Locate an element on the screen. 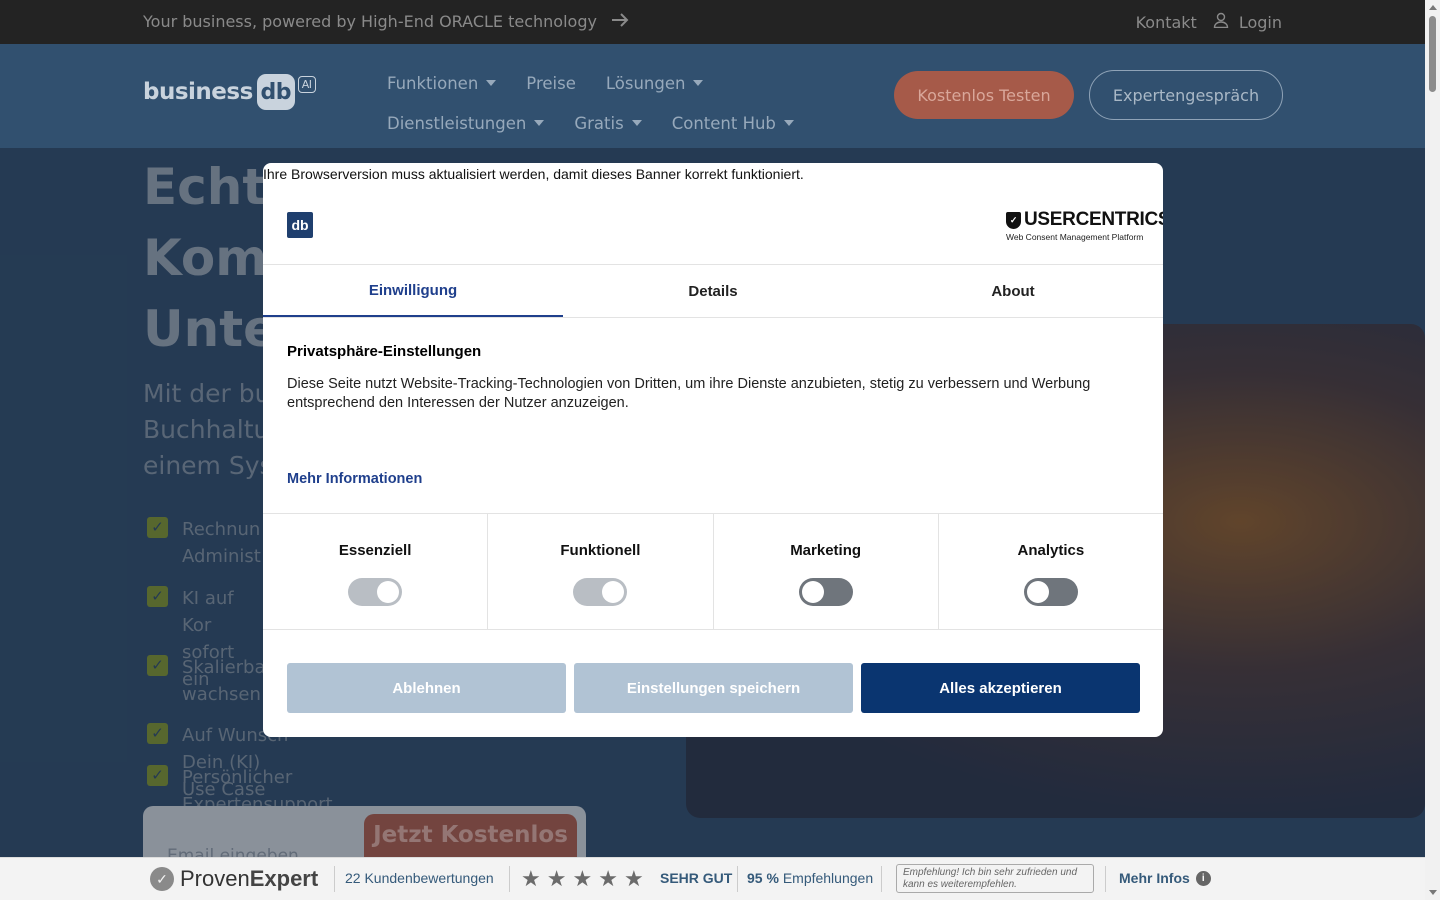  nav-label: Preise is located at coordinates (551, 83).